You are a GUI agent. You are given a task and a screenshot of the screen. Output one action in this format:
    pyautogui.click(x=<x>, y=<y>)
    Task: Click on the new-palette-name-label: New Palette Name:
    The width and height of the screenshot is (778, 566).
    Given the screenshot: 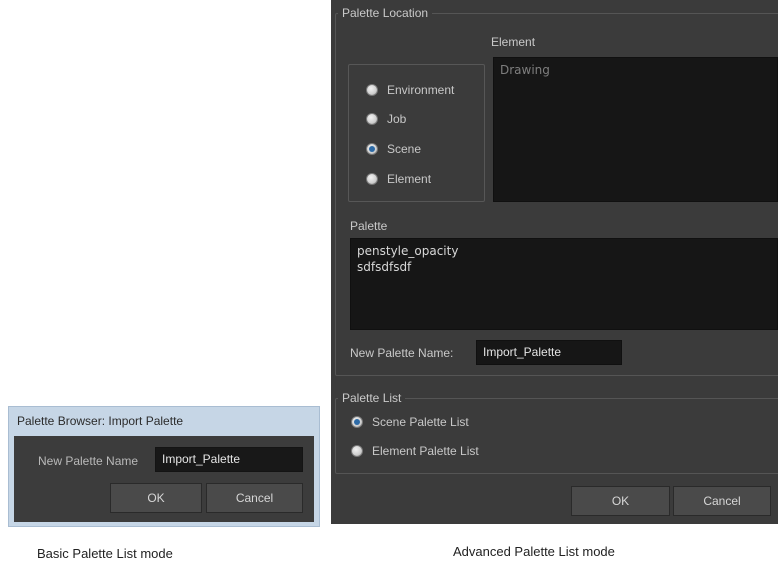 What is the action you would take?
    pyautogui.click(x=402, y=353)
    